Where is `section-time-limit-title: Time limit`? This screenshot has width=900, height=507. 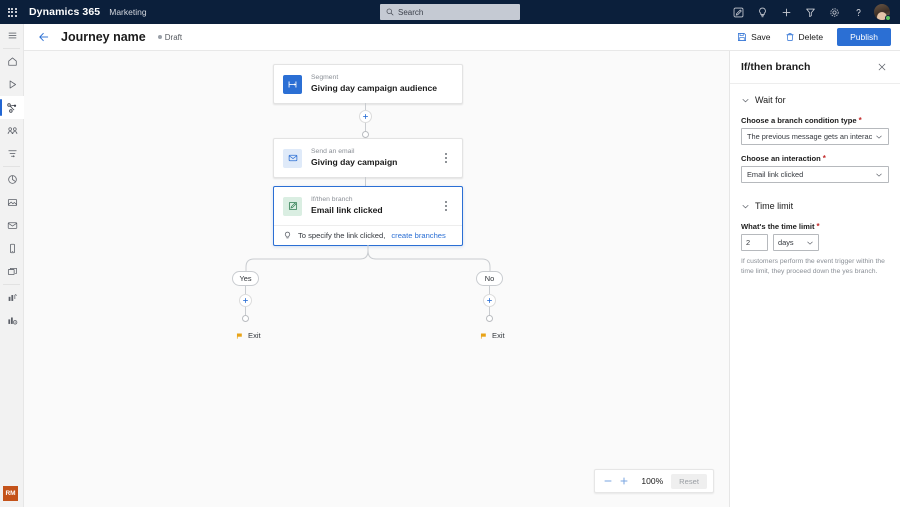 section-time-limit-title: Time limit is located at coordinates (774, 206).